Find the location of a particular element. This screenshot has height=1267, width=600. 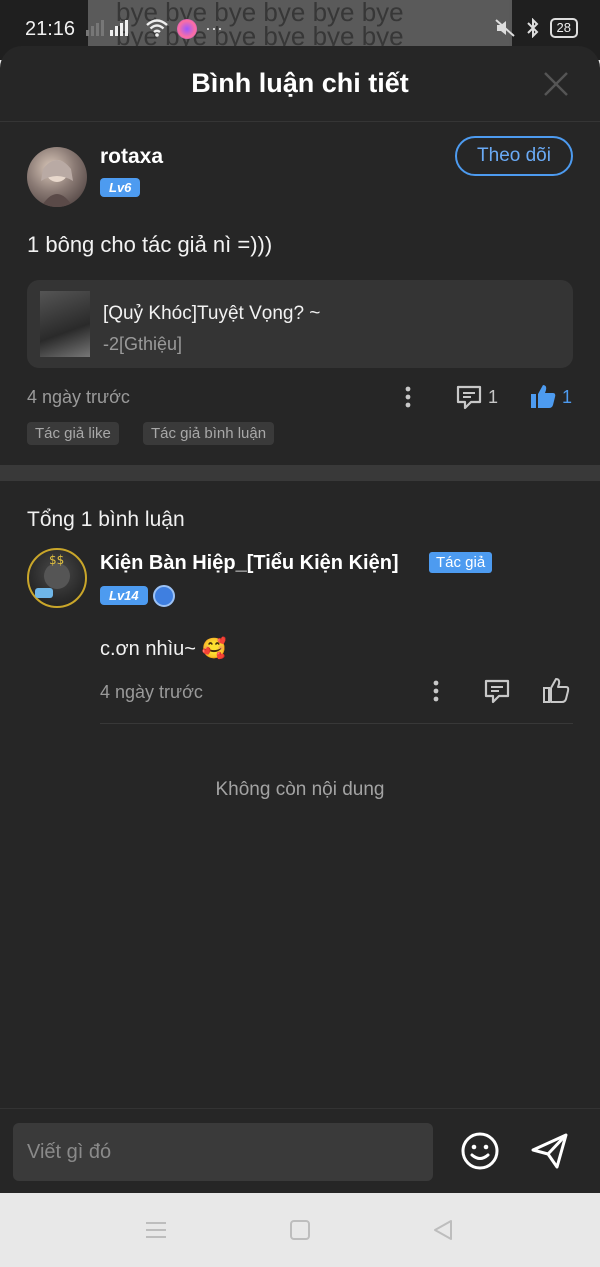

section-divider is located at coordinates (300, 473).